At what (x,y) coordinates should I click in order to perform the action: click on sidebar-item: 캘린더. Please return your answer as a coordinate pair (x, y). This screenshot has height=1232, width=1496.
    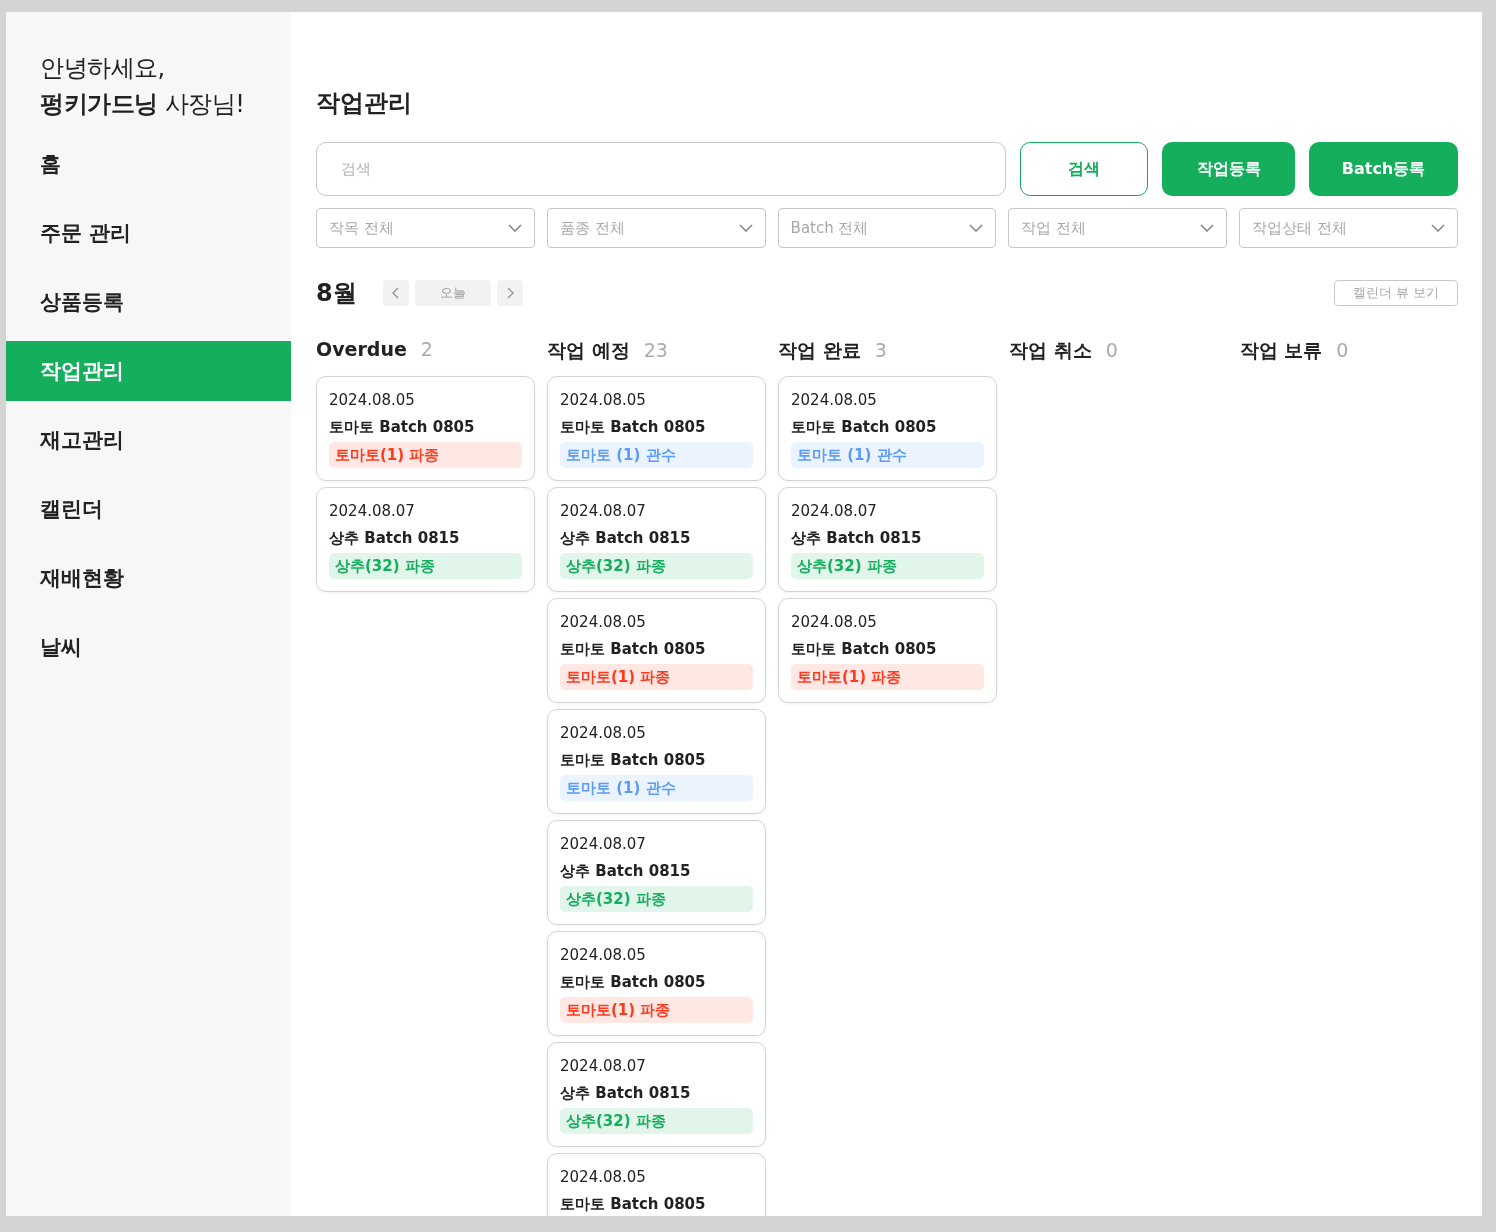
    Looking at the image, I should click on (148, 509).